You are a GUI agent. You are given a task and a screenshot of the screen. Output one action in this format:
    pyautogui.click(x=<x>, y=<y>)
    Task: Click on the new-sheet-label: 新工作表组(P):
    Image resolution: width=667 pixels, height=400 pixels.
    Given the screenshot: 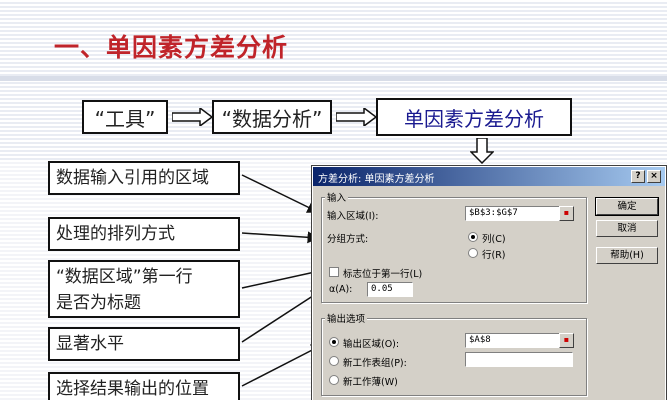 What is the action you would take?
    pyautogui.click(x=375, y=363)
    